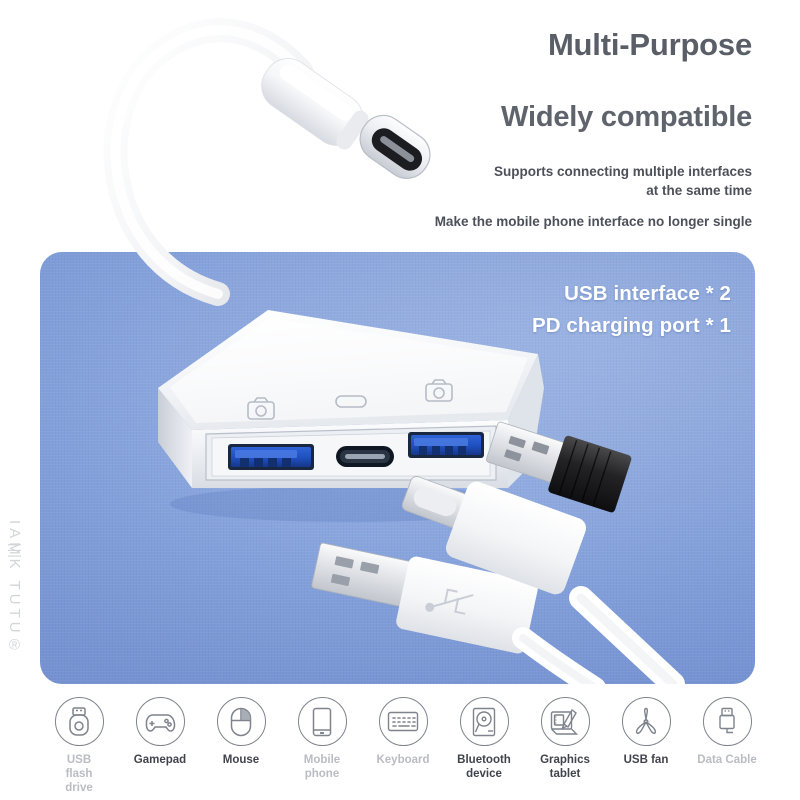 This screenshot has height=800, width=800. I want to click on feature-pd-count: PD charging port * 1, so click(631, 325).